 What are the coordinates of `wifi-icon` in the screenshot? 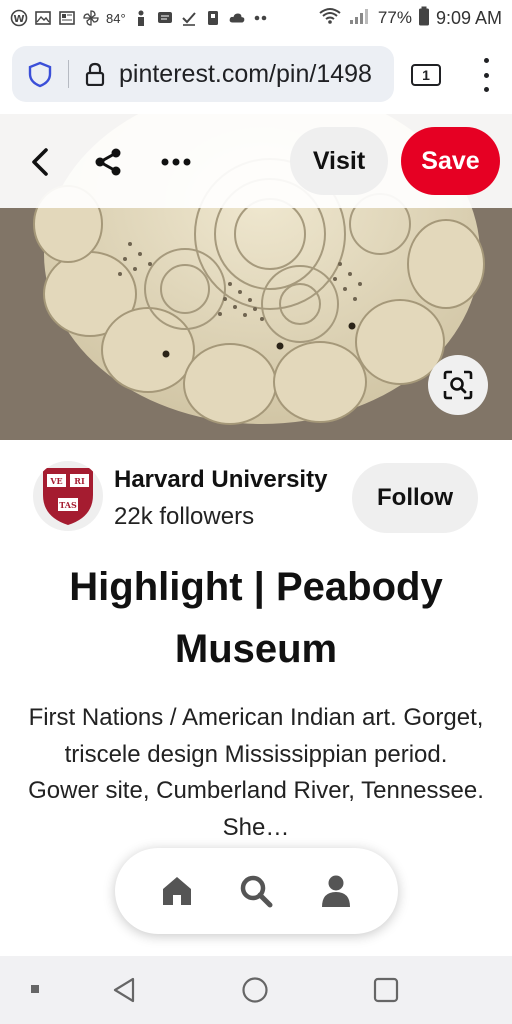 It's located at (330, 18).